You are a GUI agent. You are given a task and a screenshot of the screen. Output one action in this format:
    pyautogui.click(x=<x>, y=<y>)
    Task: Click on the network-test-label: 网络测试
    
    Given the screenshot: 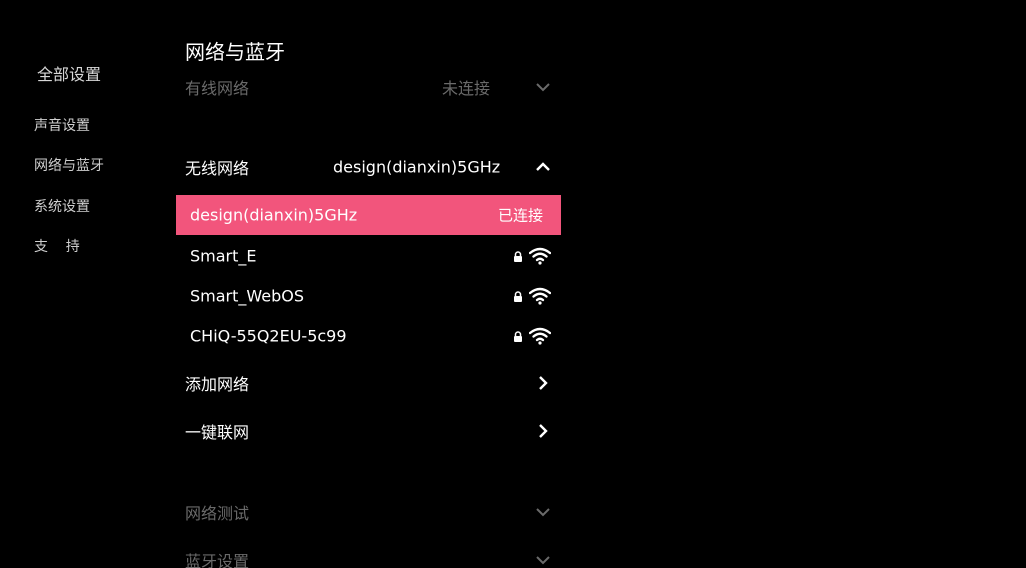 What is the action you would take?
    pyautogui.click(x=217, y=513)
    